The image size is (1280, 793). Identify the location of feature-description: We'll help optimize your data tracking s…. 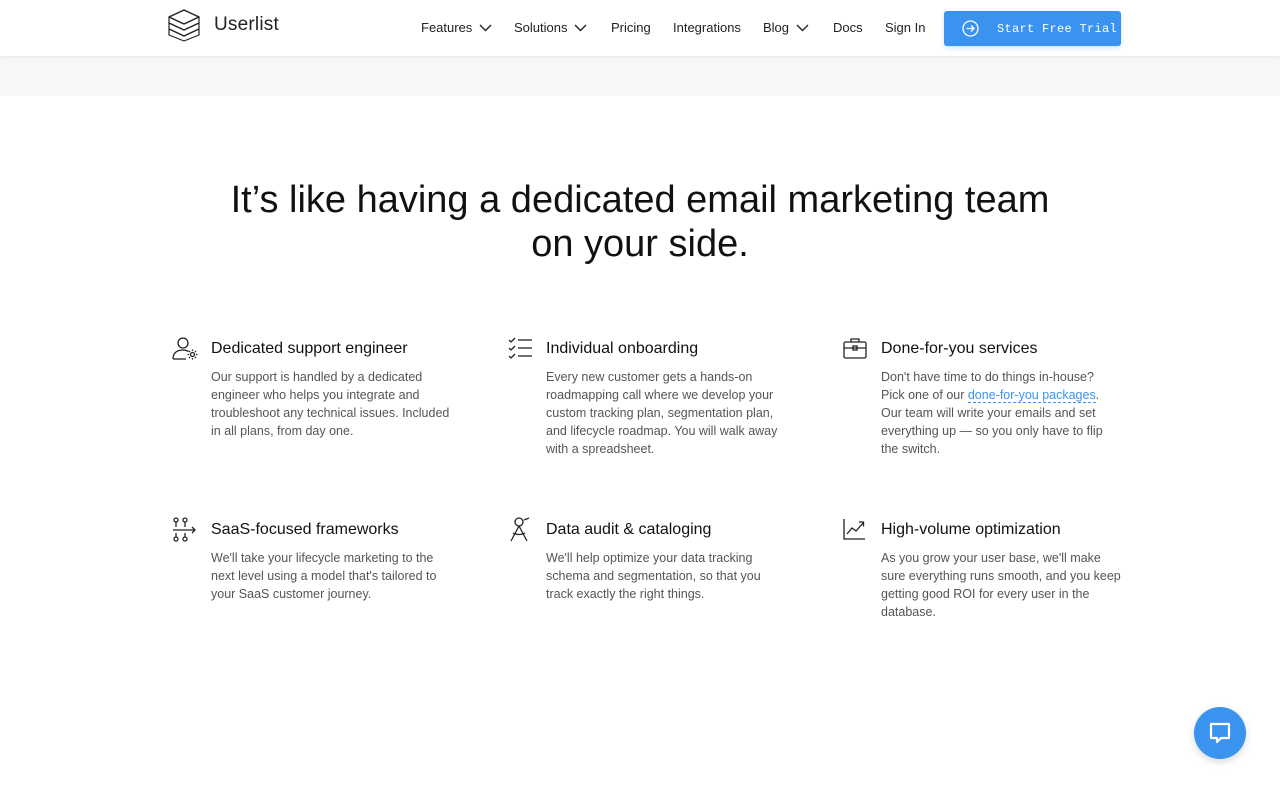
(653, 576).